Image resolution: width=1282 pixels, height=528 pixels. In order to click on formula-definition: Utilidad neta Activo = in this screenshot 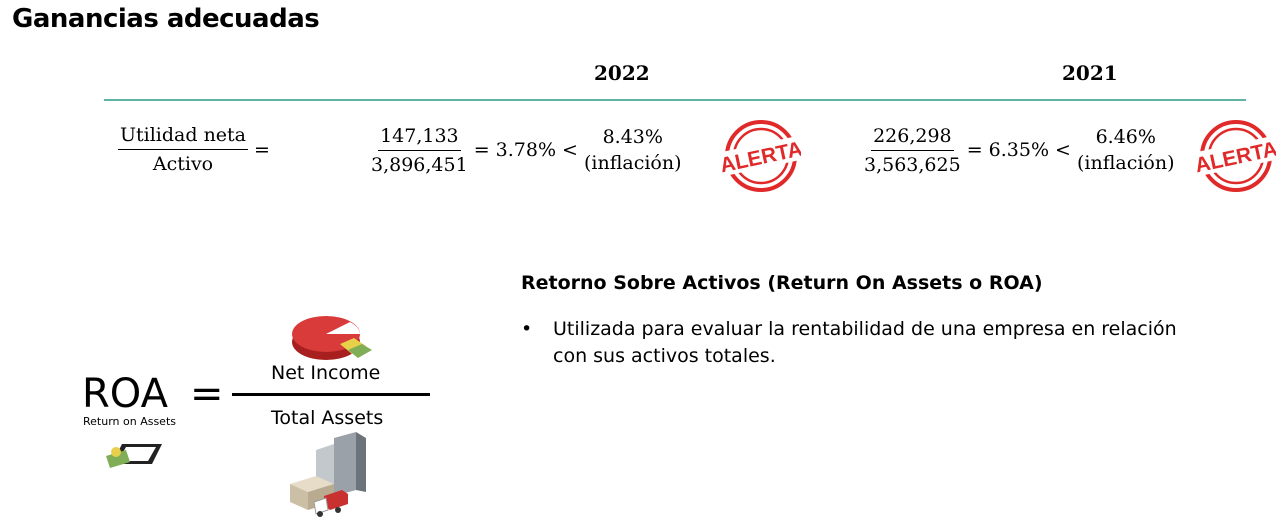, I will do `click(197, 149)`.